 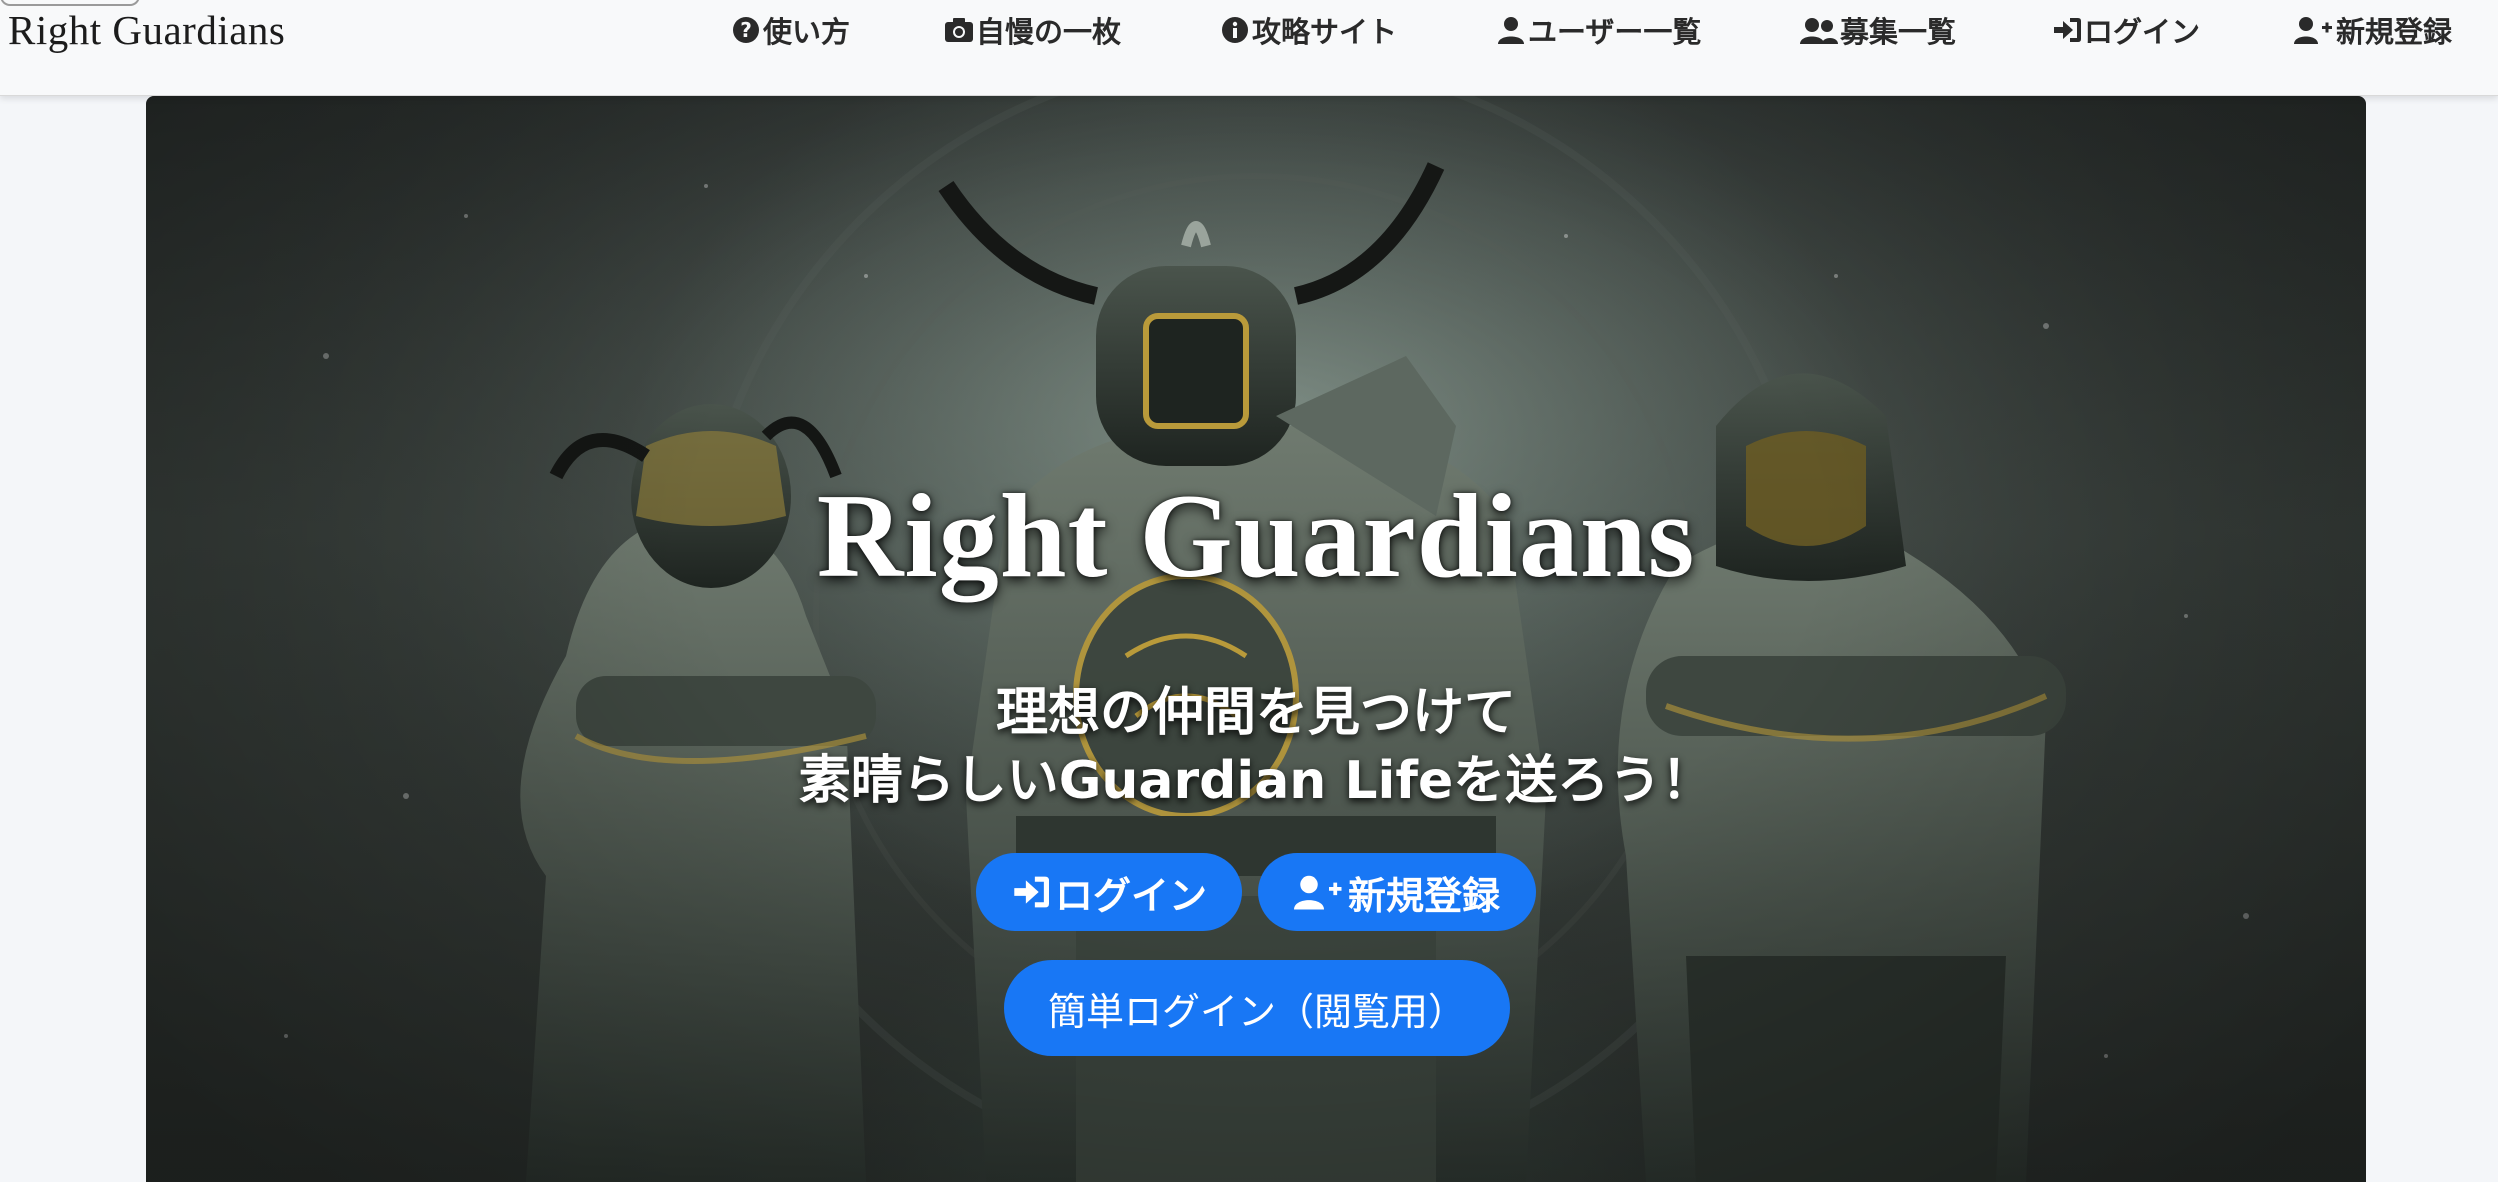 I want to click on user-icon, so click(x=1511, y=30).